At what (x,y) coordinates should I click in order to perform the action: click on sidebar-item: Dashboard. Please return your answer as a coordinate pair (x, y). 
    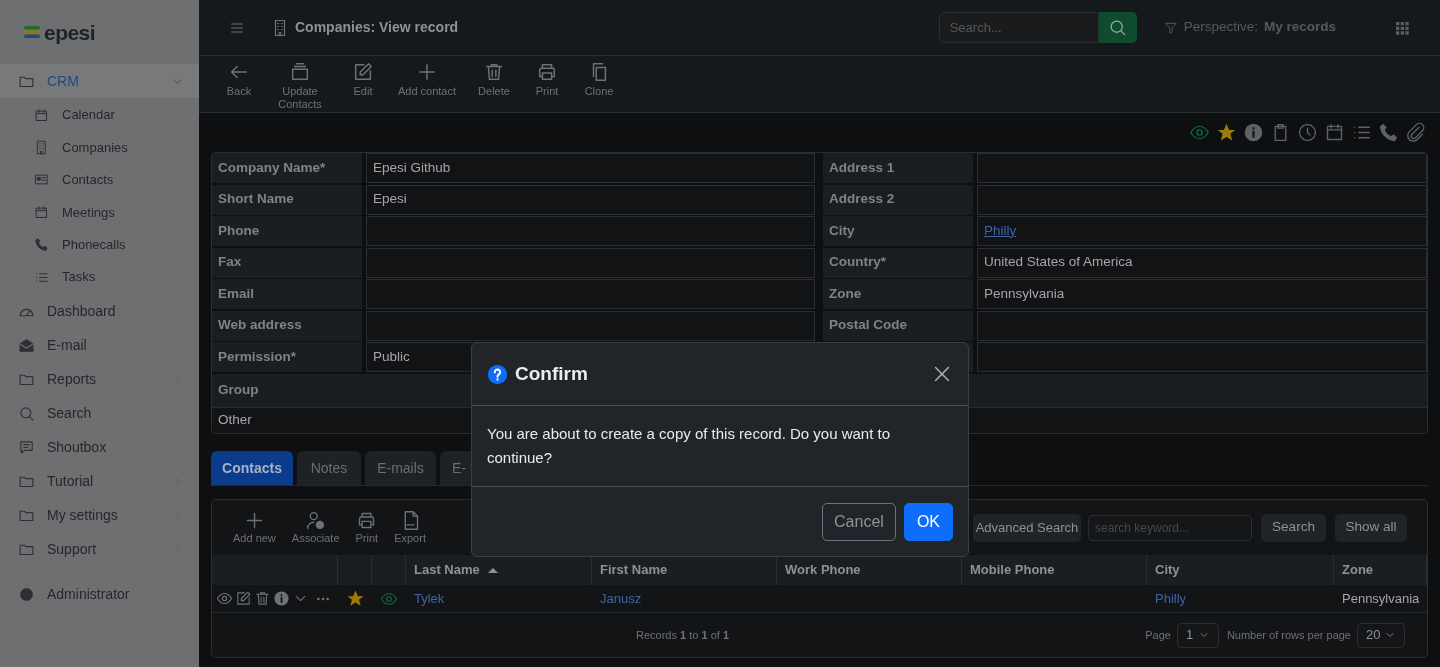
    Looking at the image, I should click on (99, 311).